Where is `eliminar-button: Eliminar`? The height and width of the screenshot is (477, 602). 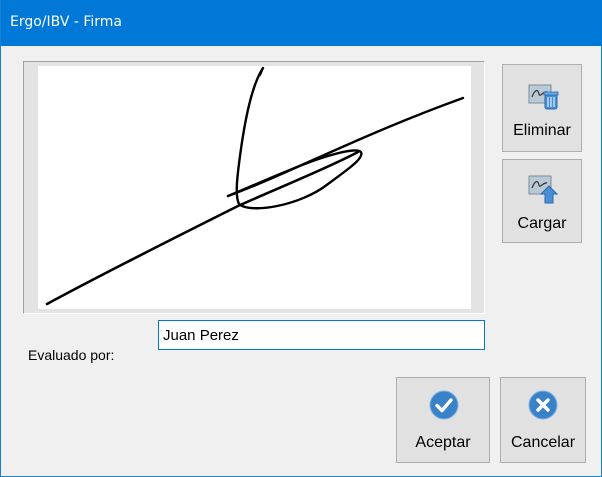 eliminar-button: Eliminar is located at coordinates (542, 108).